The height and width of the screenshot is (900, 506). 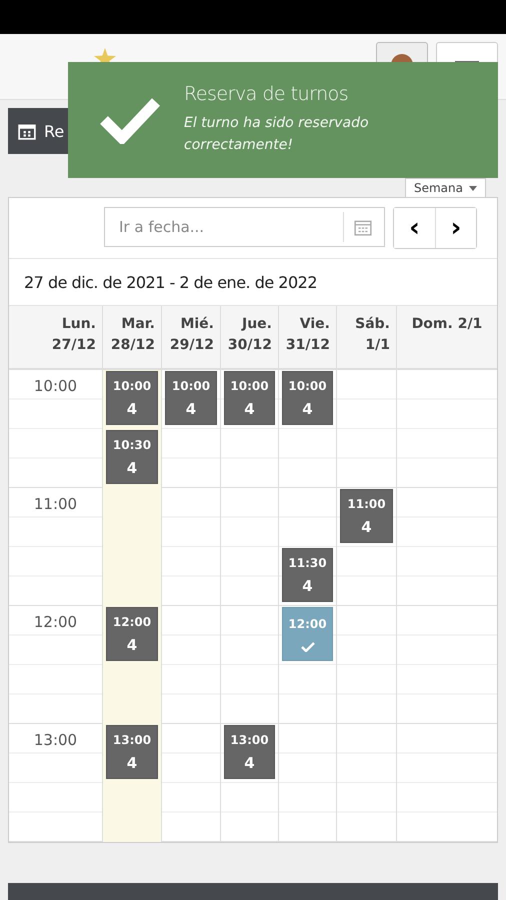 I want to click on time-label: 10:00, so click(x=55, y=385).